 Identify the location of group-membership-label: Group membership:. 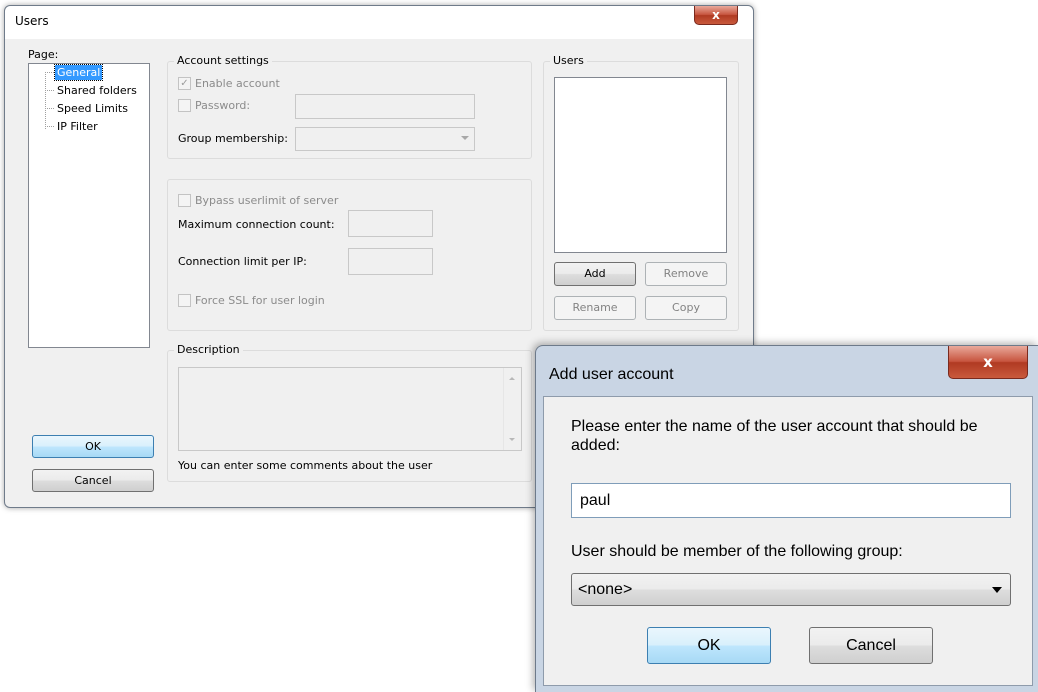
(233, 138).